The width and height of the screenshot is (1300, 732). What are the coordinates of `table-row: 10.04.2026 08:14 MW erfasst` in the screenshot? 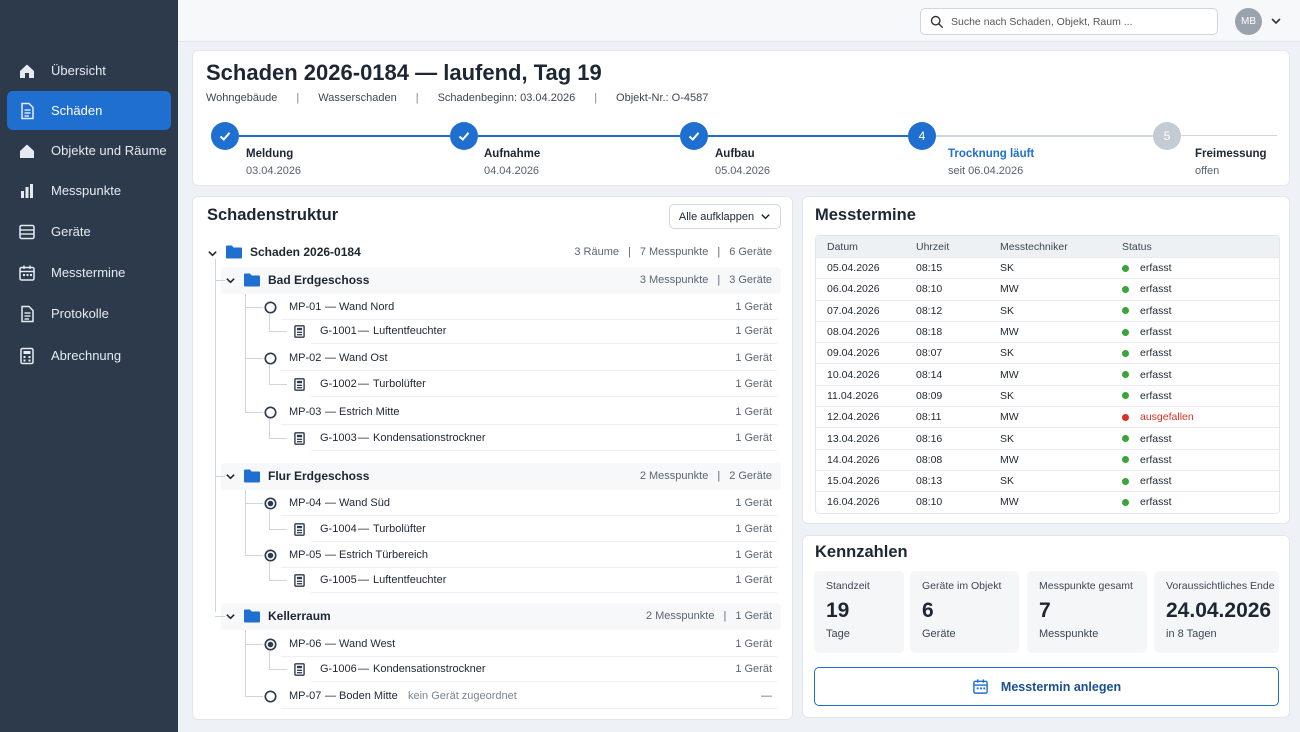 It's located at (1047, 373).